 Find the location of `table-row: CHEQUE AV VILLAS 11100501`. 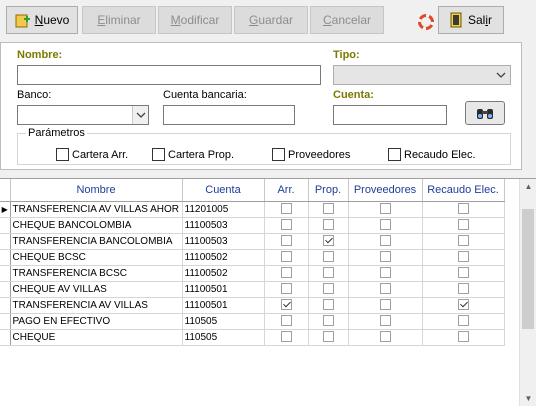

table-row: CHEQUE AV VILLAS 11100501 is located at coordinates (252, 289).